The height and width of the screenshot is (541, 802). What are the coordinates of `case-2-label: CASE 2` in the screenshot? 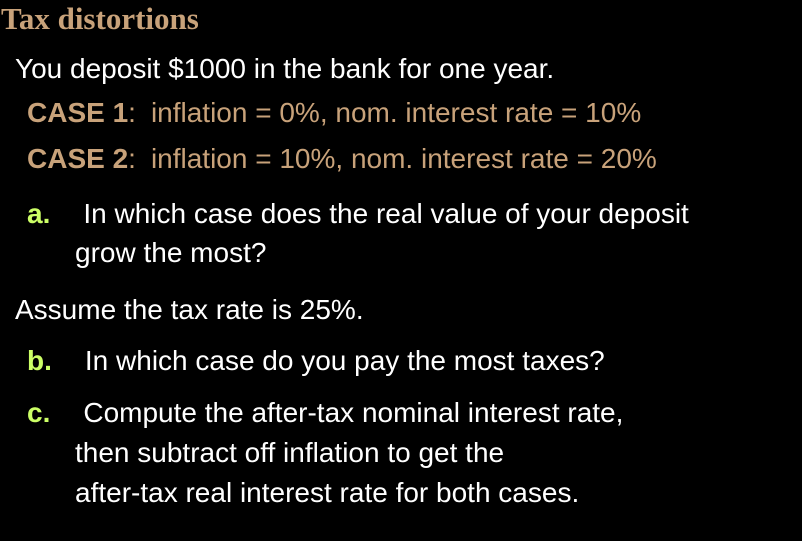 It's located at (78, 158).